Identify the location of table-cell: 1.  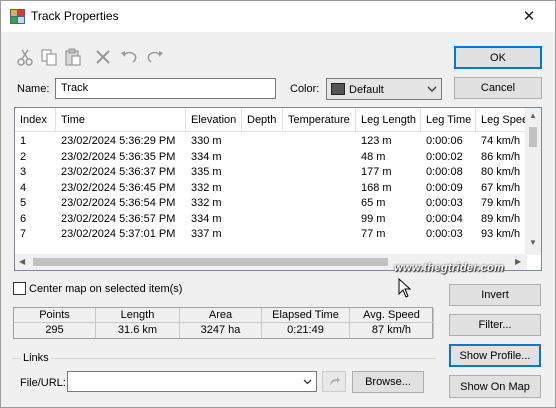
(23, 141).